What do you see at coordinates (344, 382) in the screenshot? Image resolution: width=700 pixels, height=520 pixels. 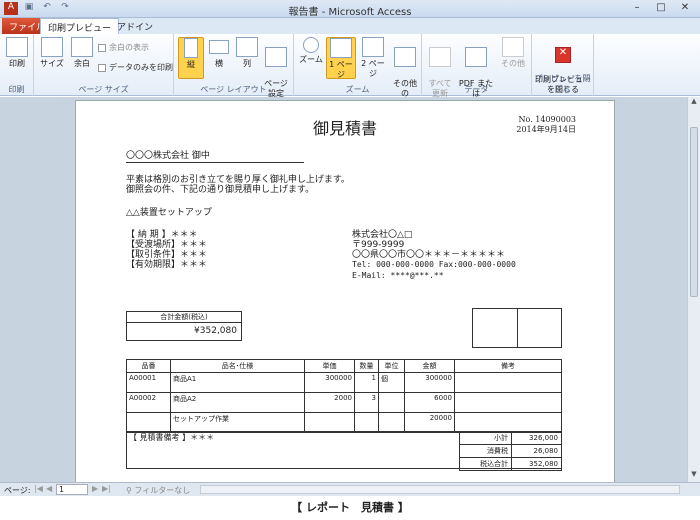 I see `table-row: A00001 商品A1 300000 1 個 300000` at bounding box center [344, 382].